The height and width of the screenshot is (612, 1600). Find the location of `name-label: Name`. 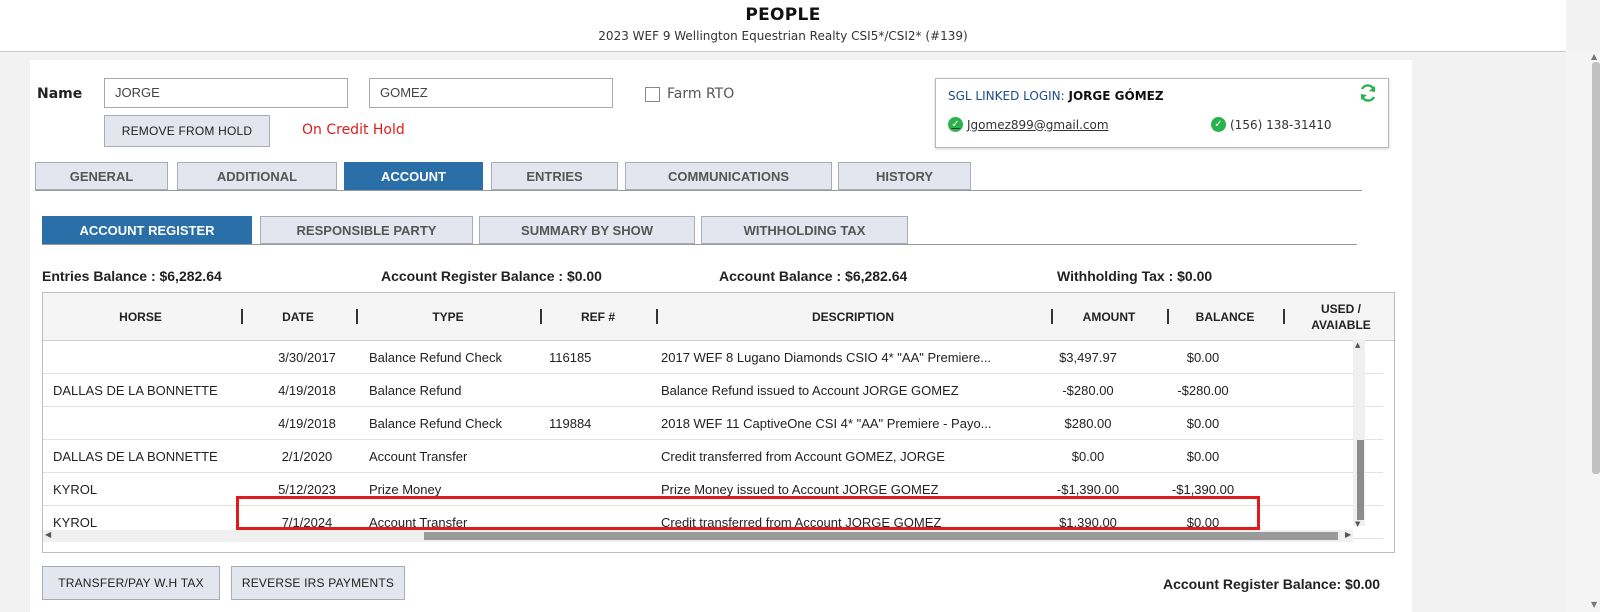

name-label: Name is located at coordinates (60, 94).